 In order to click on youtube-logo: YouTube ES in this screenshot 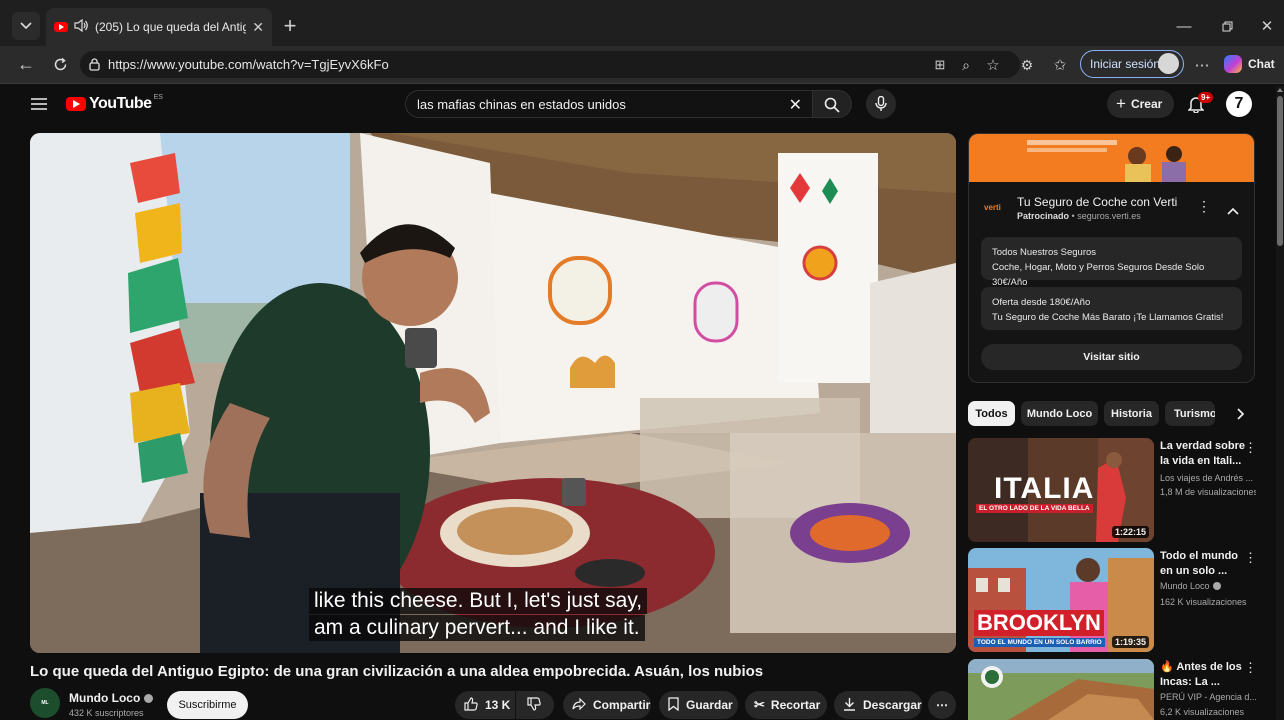, I will do `click(114, 104)`.